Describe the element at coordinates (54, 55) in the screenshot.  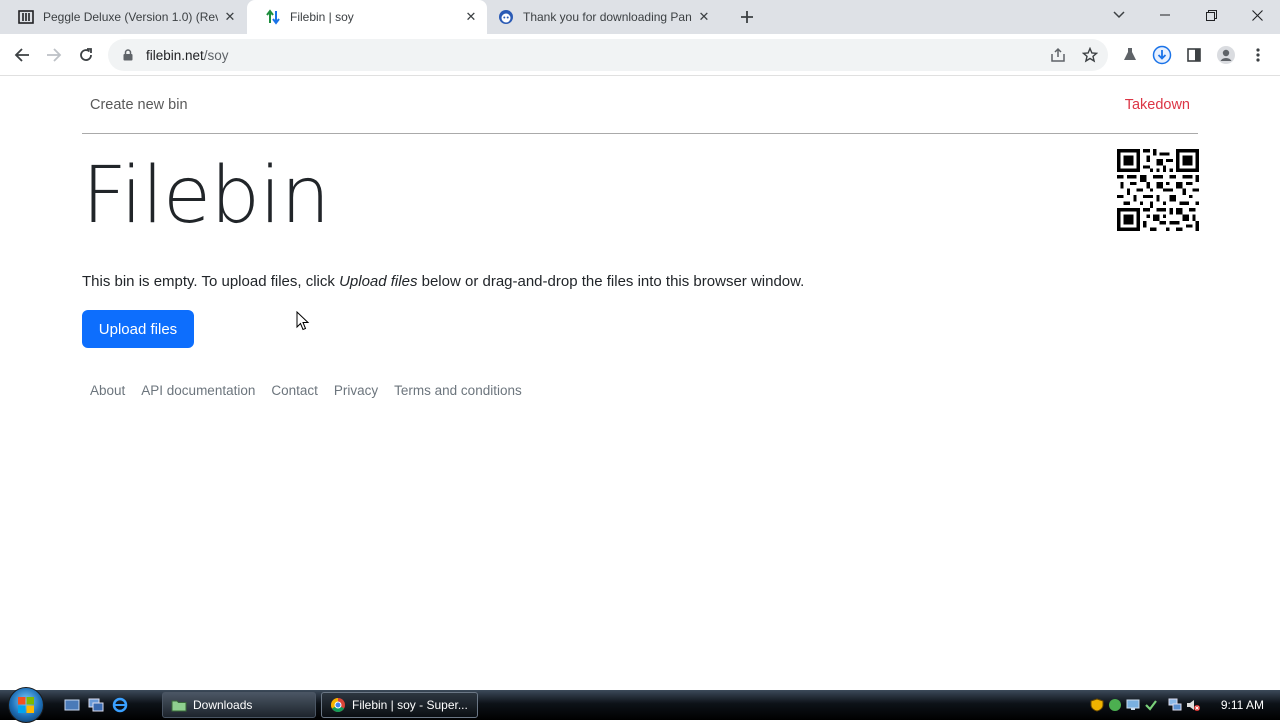
I see `forward-button` at that location.